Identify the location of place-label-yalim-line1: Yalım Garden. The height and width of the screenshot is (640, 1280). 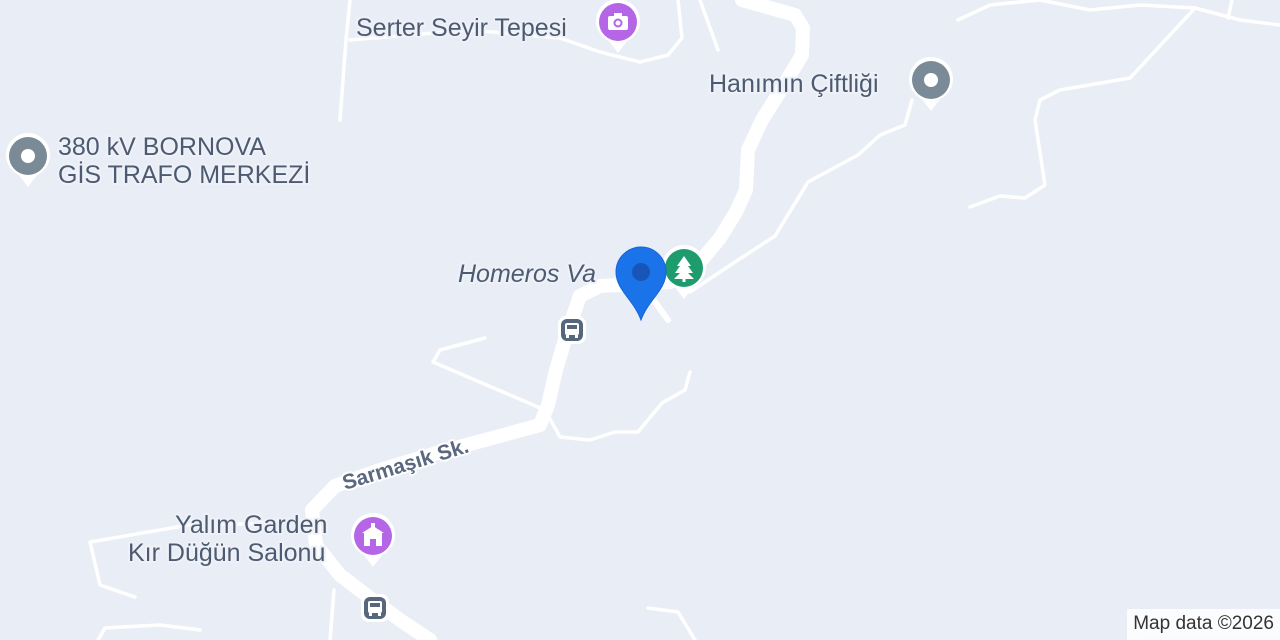
(251, 525).